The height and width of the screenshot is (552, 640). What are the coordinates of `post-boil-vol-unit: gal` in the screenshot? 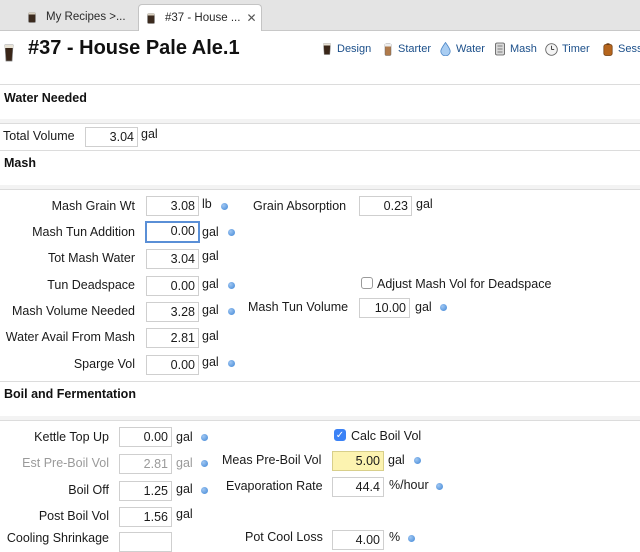 It's located at (184, 514).